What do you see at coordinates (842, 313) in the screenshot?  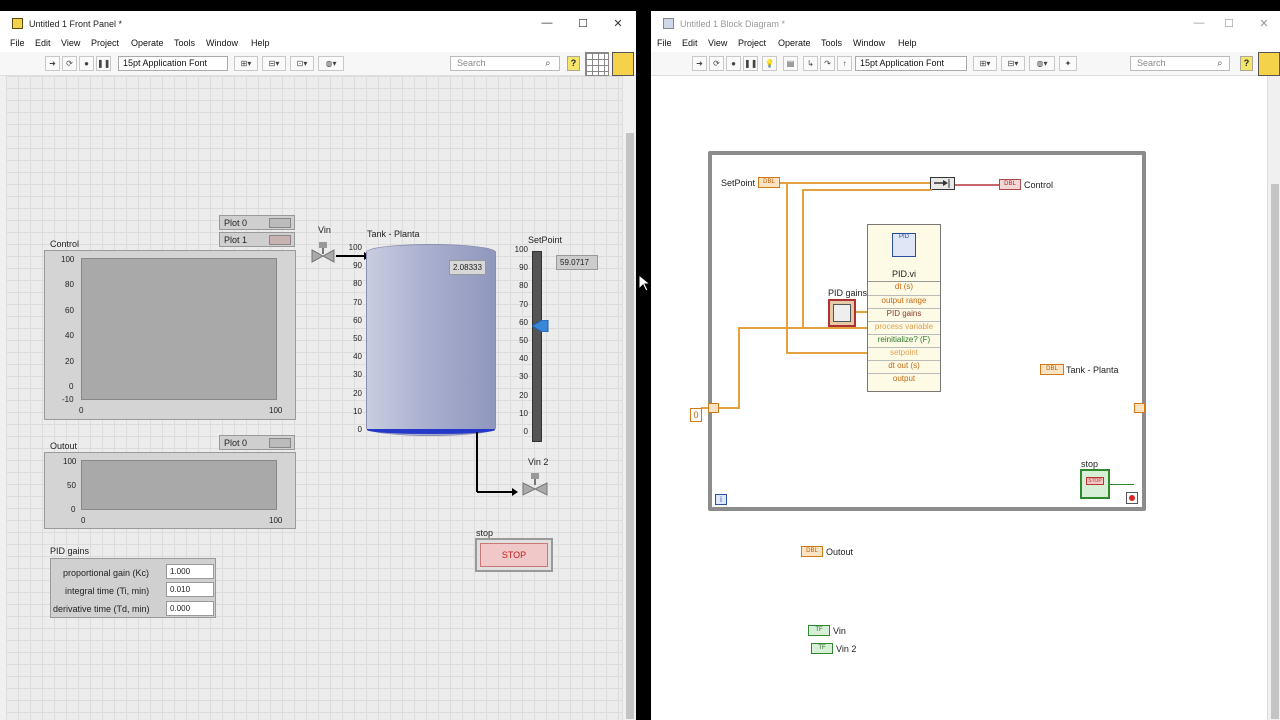 I see `pid-gains-terminal` at bounding box center [842, 313].